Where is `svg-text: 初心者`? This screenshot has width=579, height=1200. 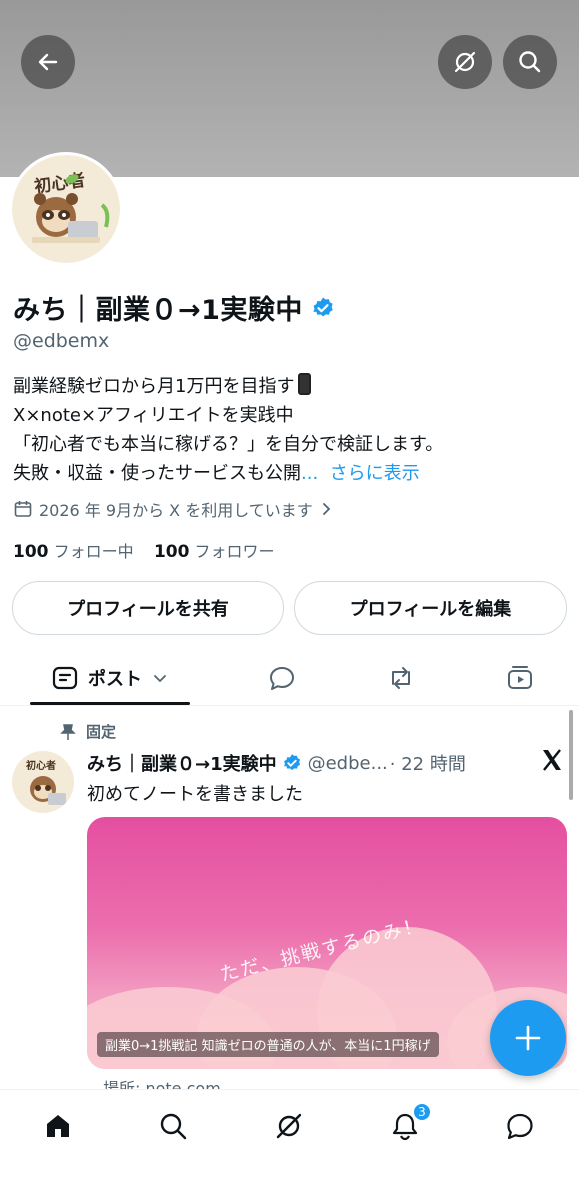
svg-text: 初心者 is located at coordinates (41, 765).